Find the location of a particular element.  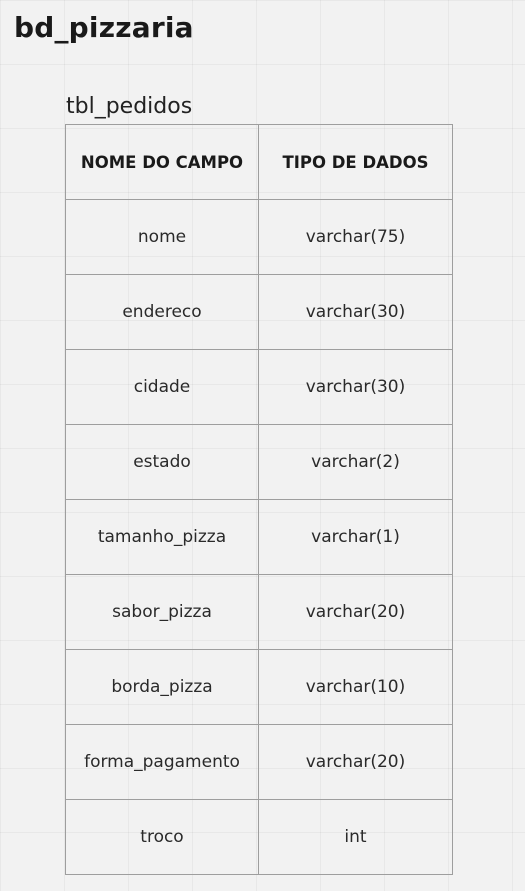

data-type-cell: int is located at coordinates (356, 837).